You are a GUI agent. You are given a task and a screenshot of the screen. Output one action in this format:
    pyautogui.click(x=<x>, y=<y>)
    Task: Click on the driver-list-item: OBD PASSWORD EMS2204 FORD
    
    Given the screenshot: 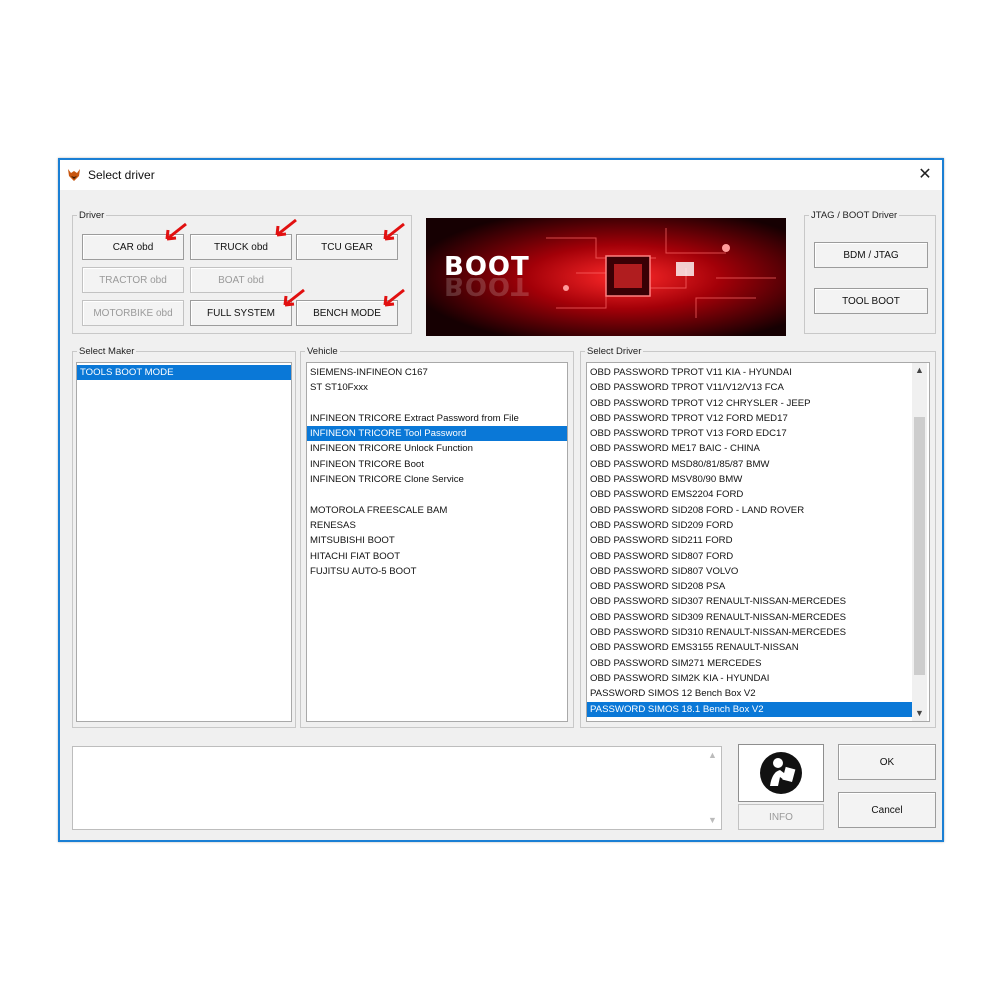 What is the action you would take?
    pyautogui.click(x=750, y=494)
    